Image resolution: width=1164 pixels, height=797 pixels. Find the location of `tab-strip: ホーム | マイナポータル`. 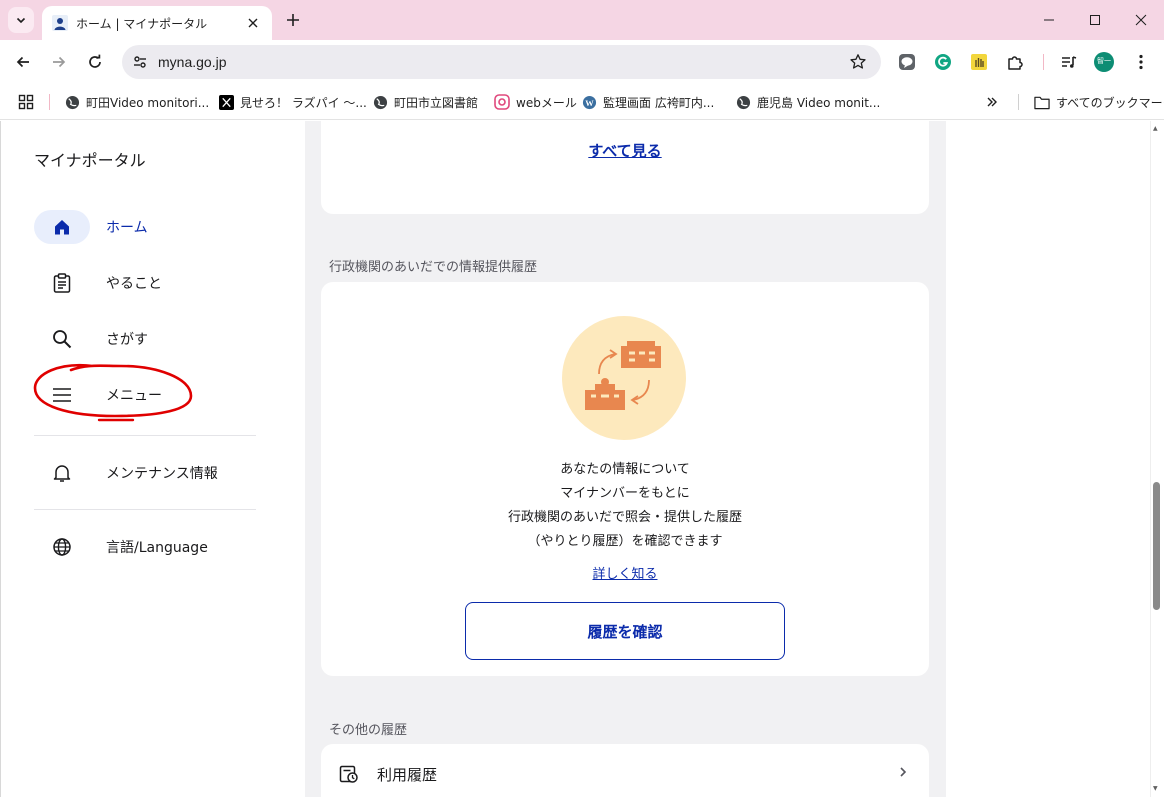

tab-strip: ホーム | マイナポータル is located at coordinates (582, 20).